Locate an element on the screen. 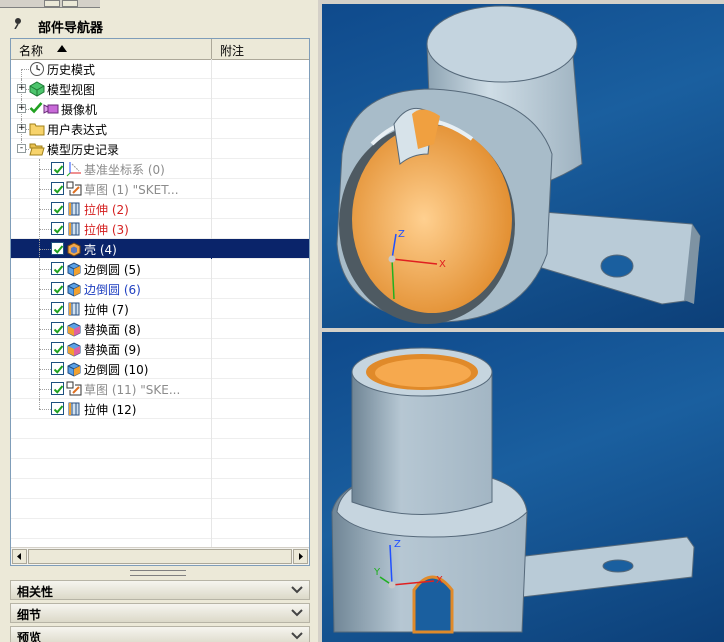 The image size is (724, 642). tree-row-label: 历史模式 is located at coordinates (71, 70).